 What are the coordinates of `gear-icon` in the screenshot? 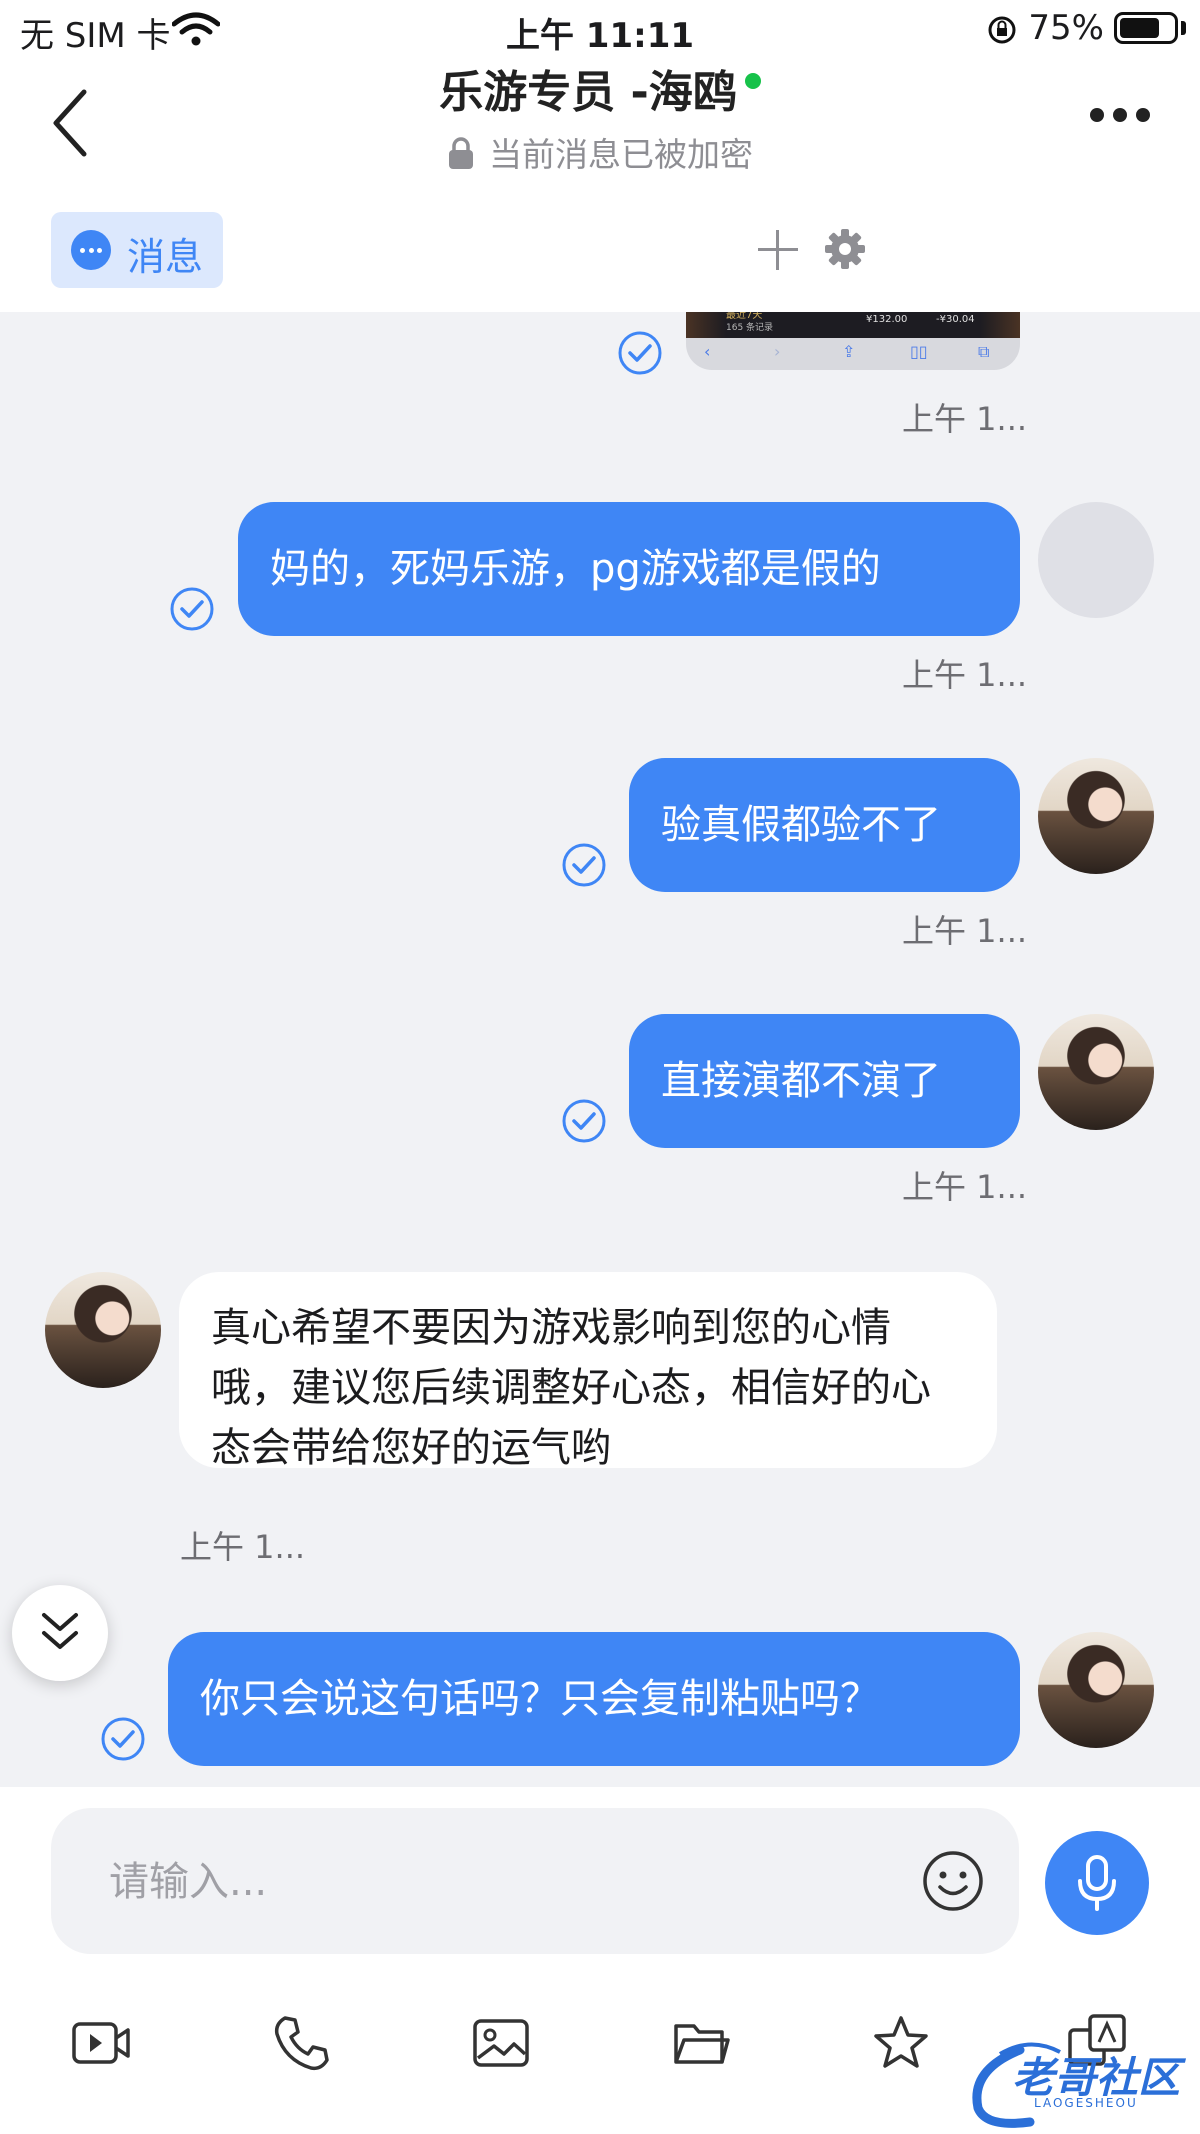 It's located at (845, 249).